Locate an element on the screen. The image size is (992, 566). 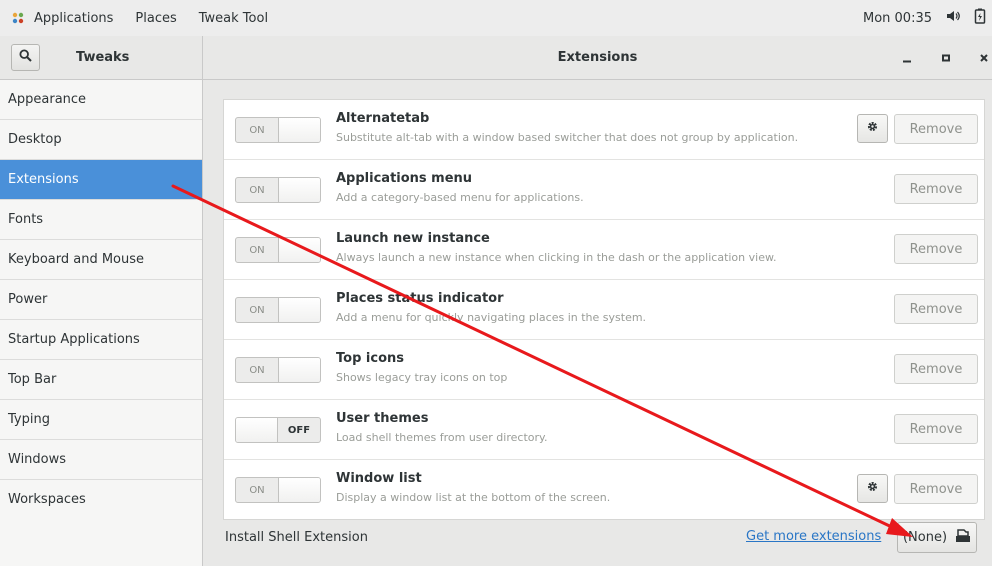
sidebar-title: Tweaks is located at coordinates (103, 57).